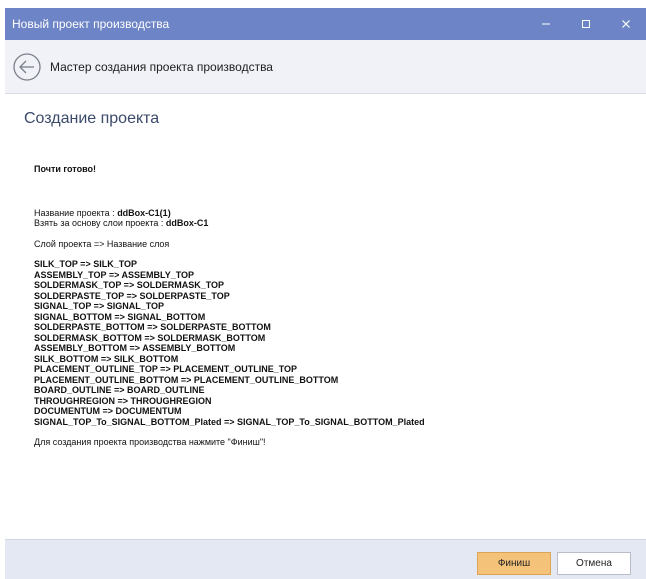  What do you see at coordinates (119, 390) in the screenshot?
I see `layer-mapping-item: BOARD_OUTLINE => BOARD_OUTLINE` at bounding box center [119, 390].